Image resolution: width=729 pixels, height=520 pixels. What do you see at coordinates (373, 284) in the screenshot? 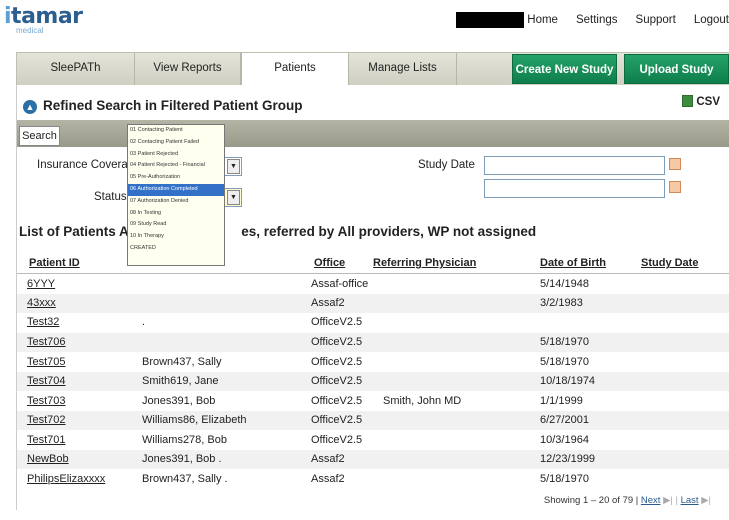
I see `table-row: 6YYY Assaf-office 5/14/1948` at bounding box center [373, 284].